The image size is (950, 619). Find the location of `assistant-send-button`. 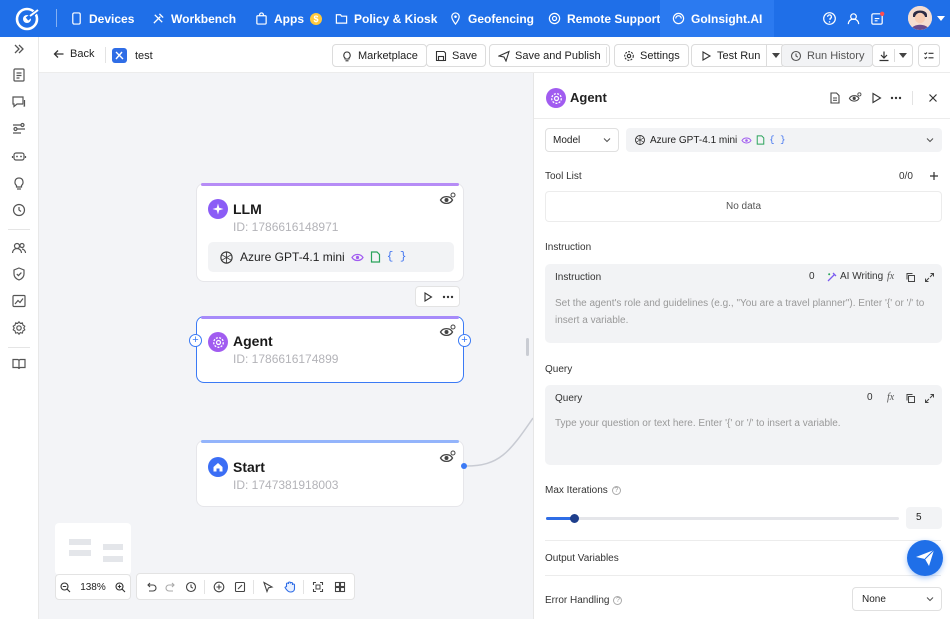

assistant-send-button is located at coordinates (925, 558).